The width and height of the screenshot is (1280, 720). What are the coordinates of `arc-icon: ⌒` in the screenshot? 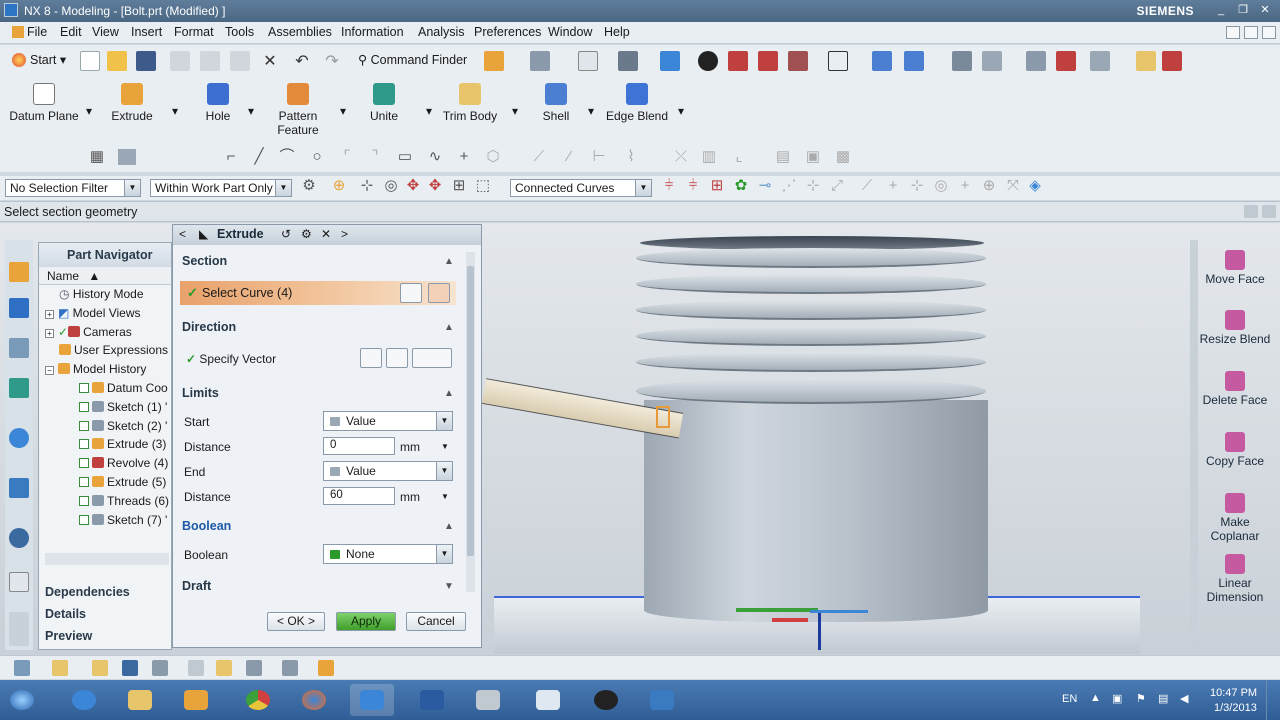 It's located at (287, 157).